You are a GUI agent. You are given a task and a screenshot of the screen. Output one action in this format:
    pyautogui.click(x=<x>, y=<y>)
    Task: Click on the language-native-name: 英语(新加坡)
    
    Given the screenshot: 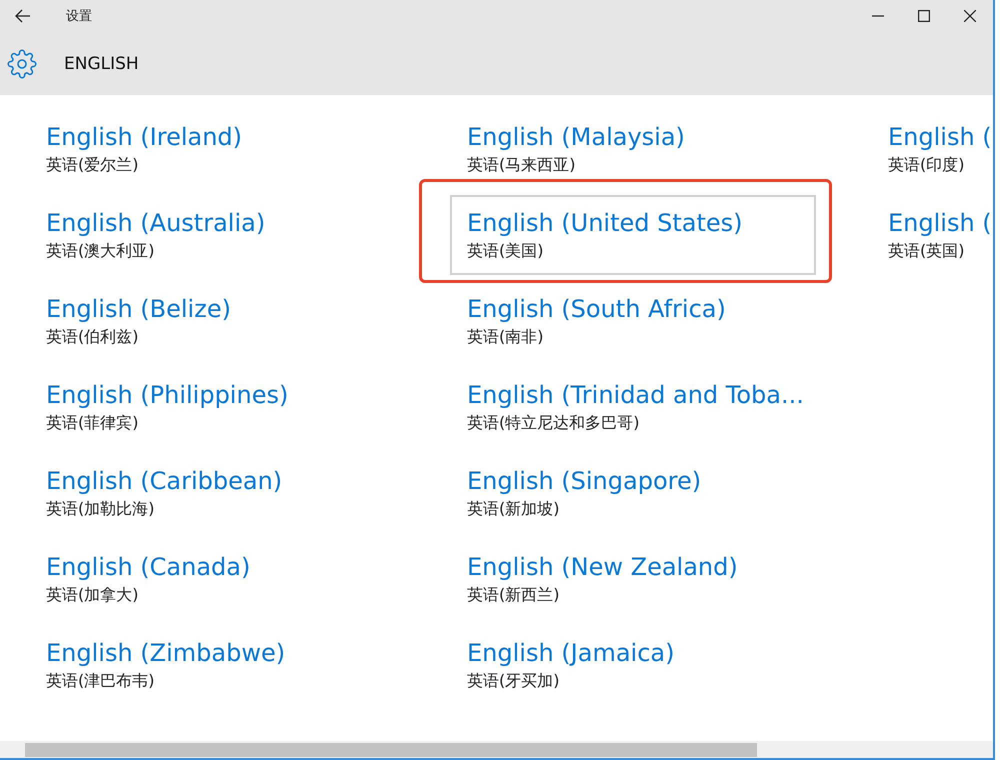 What is the action you would take?
    pyautogui.click(x=513, y=509)
    